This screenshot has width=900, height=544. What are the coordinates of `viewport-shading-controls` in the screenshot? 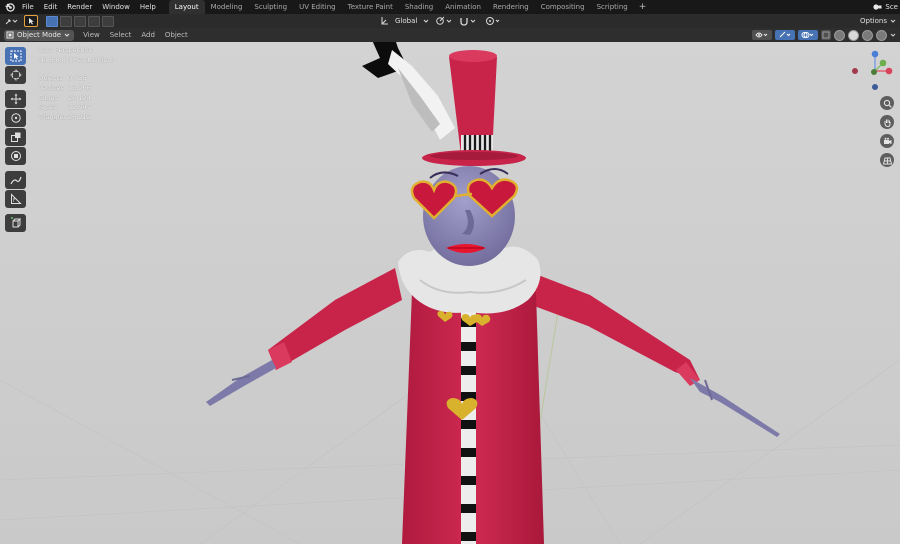 It's located at (824, 35).